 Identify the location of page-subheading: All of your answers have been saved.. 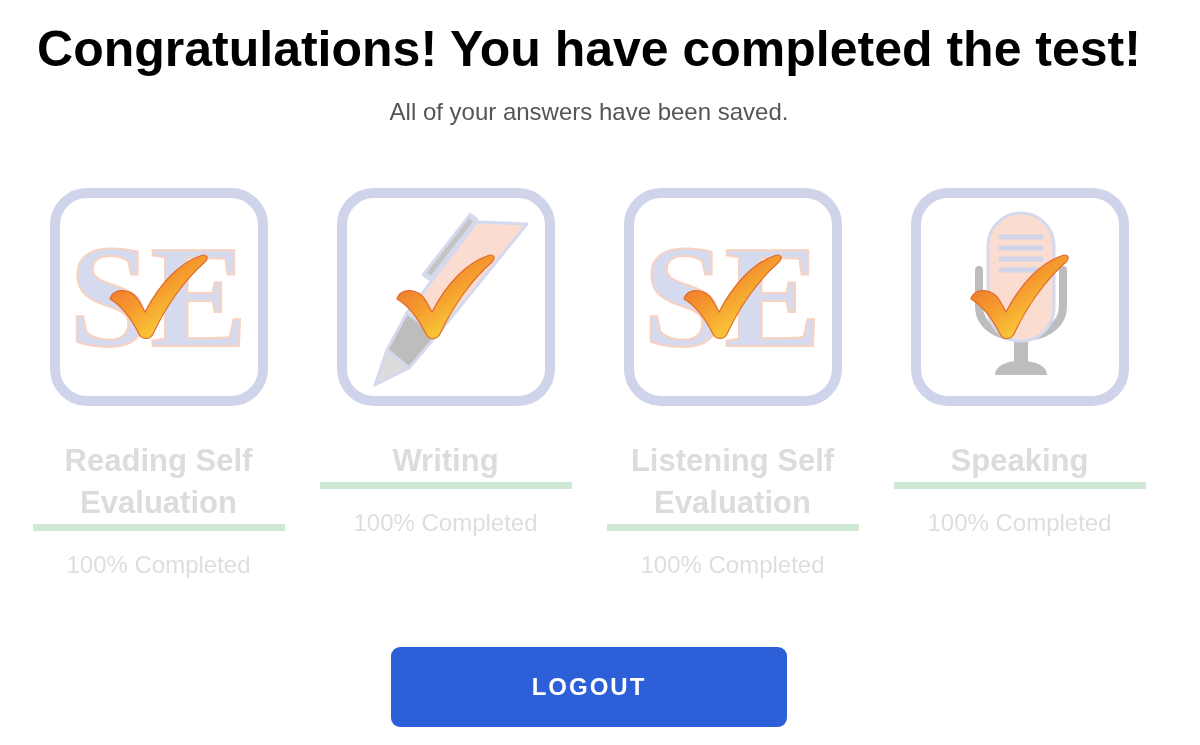
(589, 112).